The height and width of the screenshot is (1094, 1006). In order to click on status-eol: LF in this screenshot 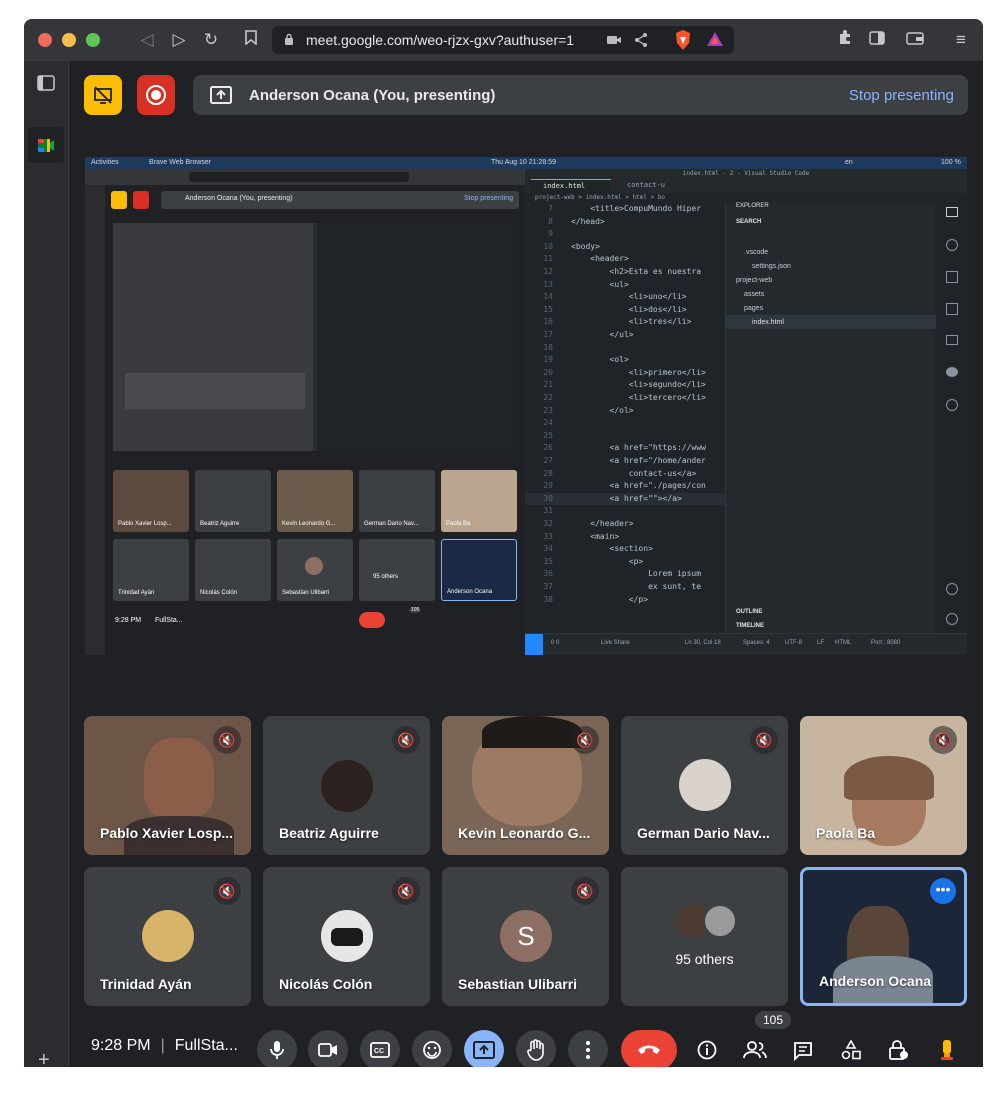, I will do `click(820, 643)`.